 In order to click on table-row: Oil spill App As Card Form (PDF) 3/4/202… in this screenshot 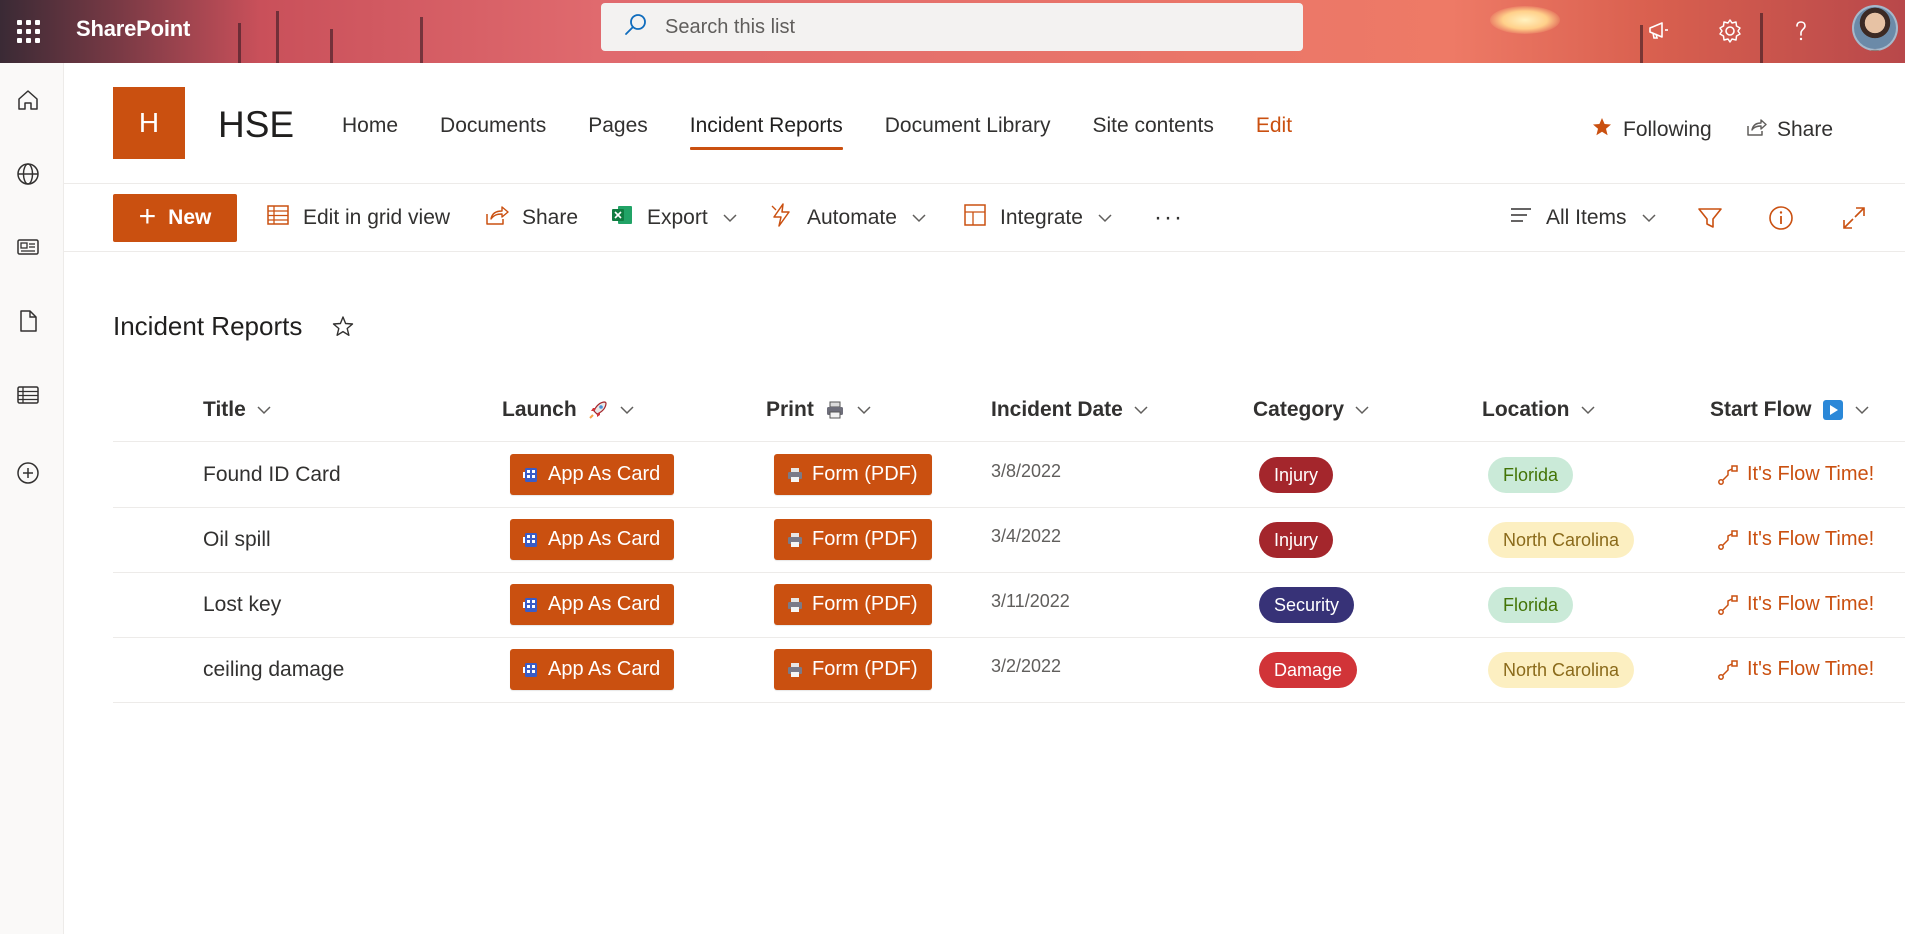, I will do `click(1009, 540)`.